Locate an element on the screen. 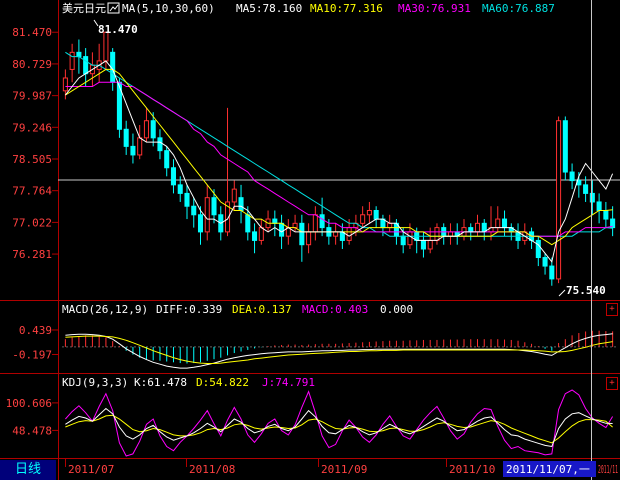  macd-macd-value: MACD:0.403 is located at coordinates (335, 309).